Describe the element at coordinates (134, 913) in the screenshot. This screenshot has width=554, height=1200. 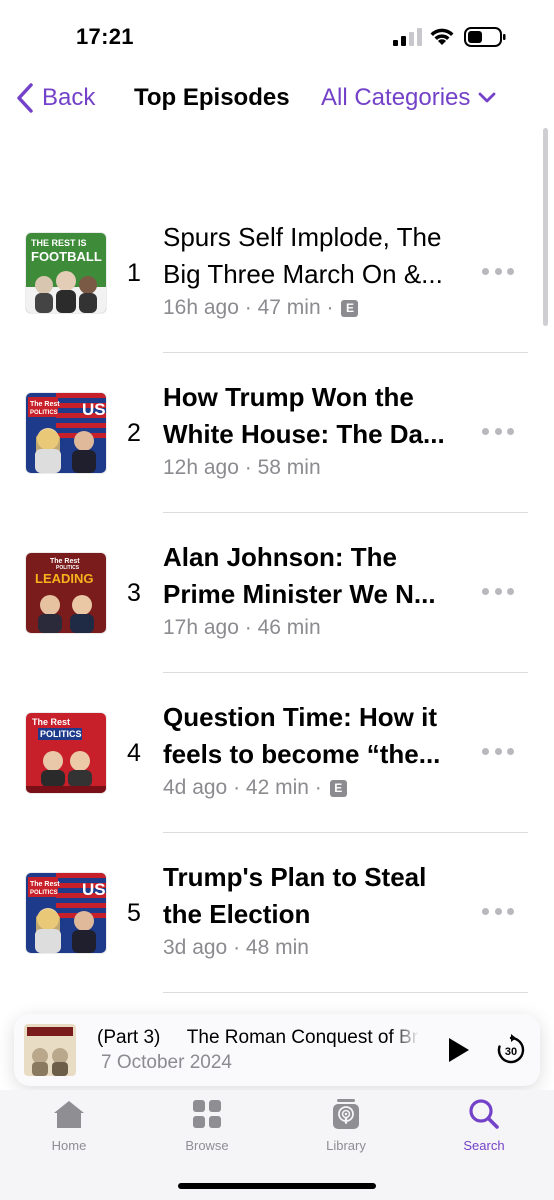
I see `episode-rank: 5` at that location.